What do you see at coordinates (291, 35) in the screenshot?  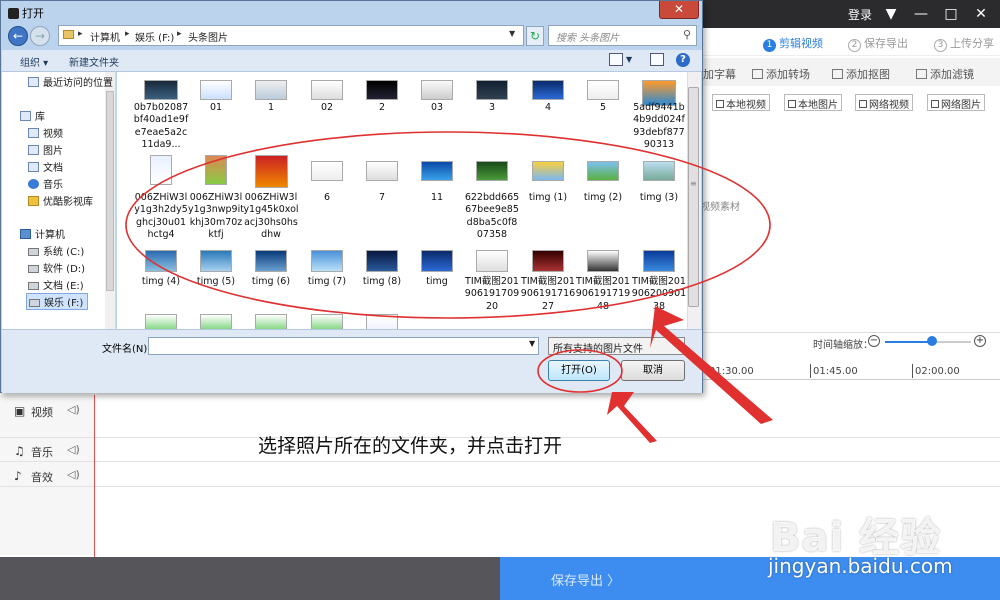 I see `address-bar: ▸ 计算机 ▸ 娱乐 (F:) ▸ 头条图片 ▼` at bounding box center [291, 35].